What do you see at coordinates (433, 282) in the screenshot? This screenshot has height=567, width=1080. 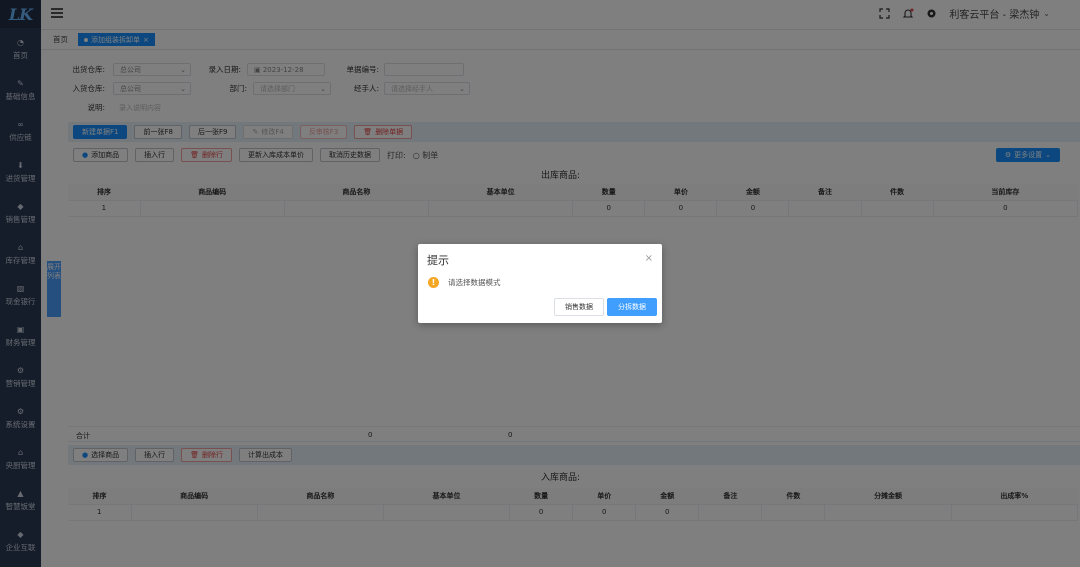 I see `warning-icon: !` at bounding box center [433, 282].